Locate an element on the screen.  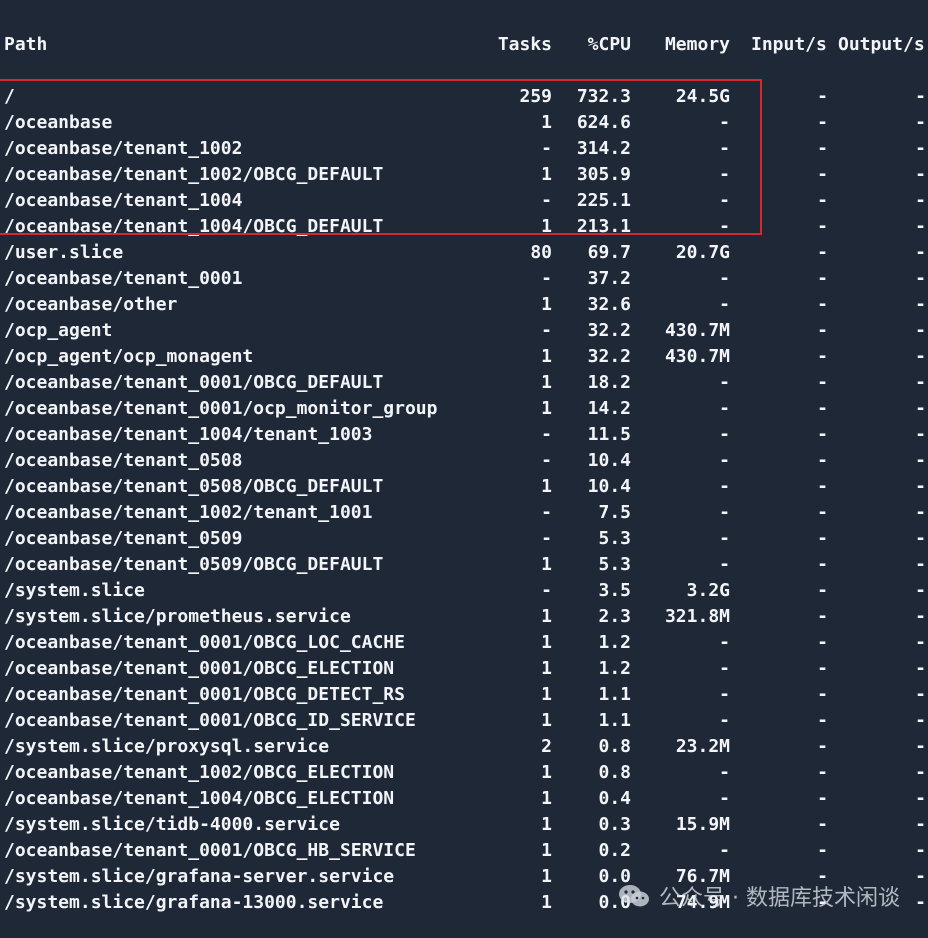
cell-cpu: 37.2 is located at coordinates (609, 278).